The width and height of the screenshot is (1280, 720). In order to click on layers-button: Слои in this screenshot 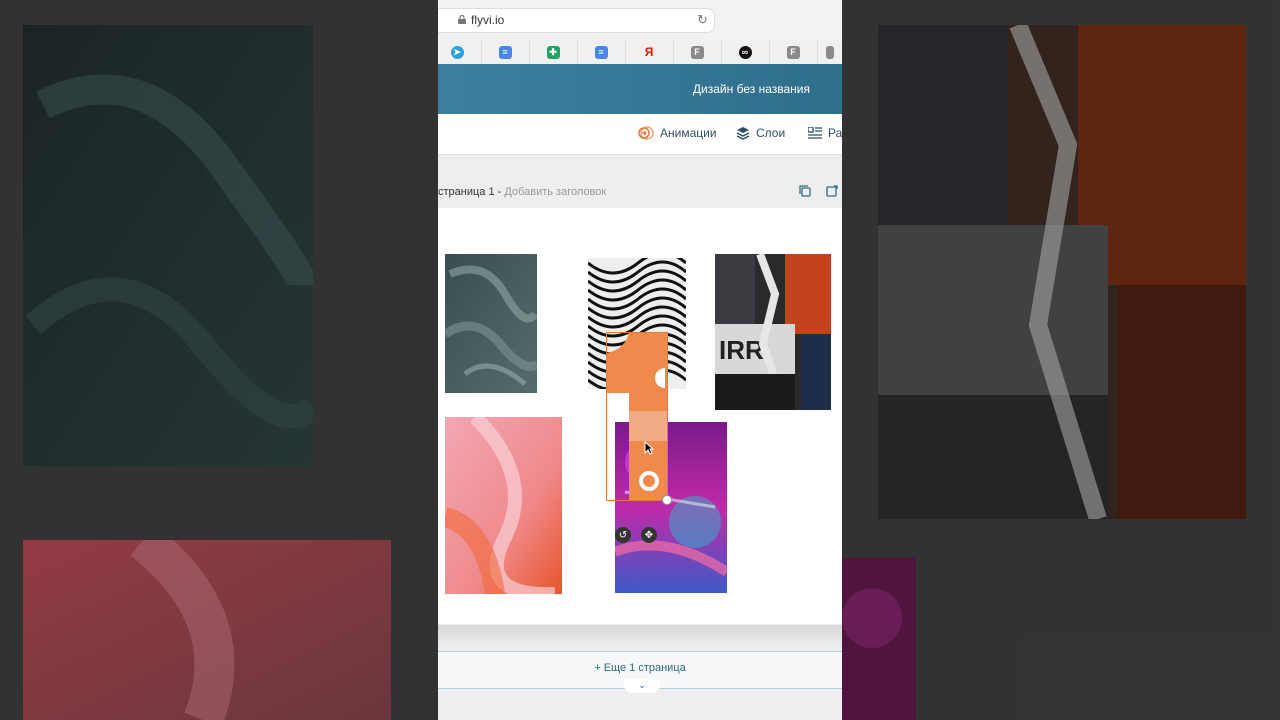, I will do `click(760, 133)`.